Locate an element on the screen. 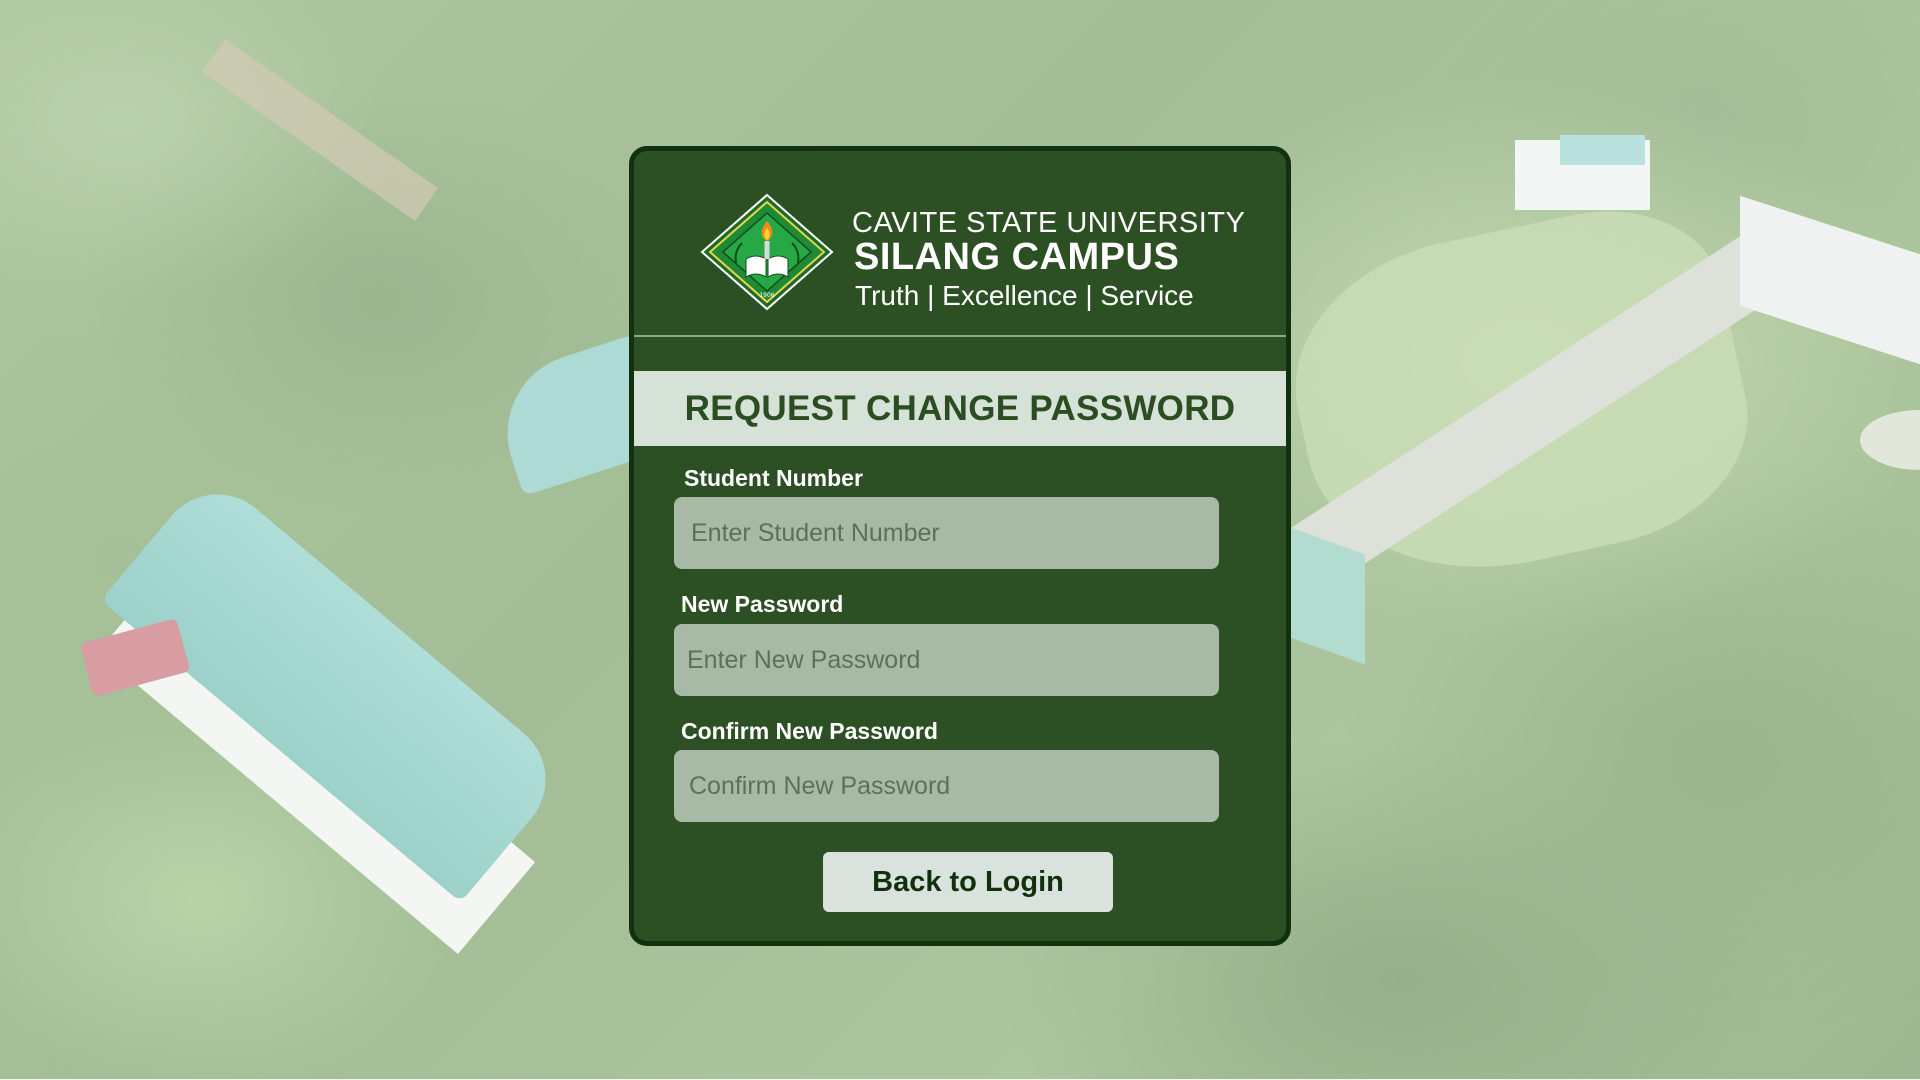 The height and width of the screenshot is (1080, 1920). page-title: REQUEST CHANGE PASSWORD is located at coordinates (960, 408).